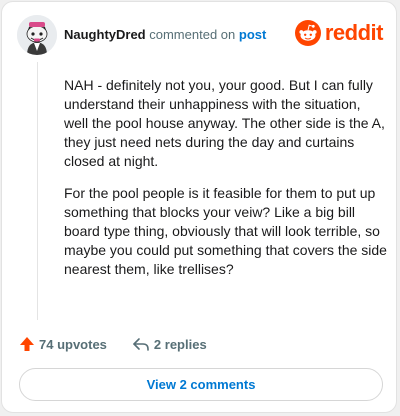 This screenshot has height=416, width=400. What do you see at coordinates (252, 34) in the screenshot?
I see `post-link: post` at bounding box center [252, 34].